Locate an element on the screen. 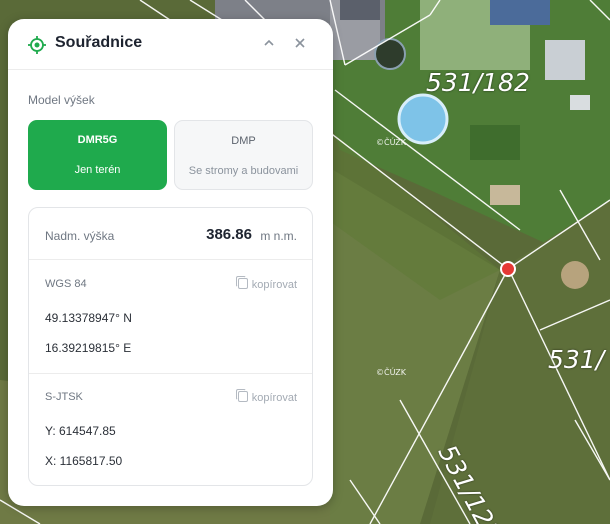 This screenshot has width=610, height=524. wgs84-longitude: 16.39219815° E is located at coordinates (88, 348).